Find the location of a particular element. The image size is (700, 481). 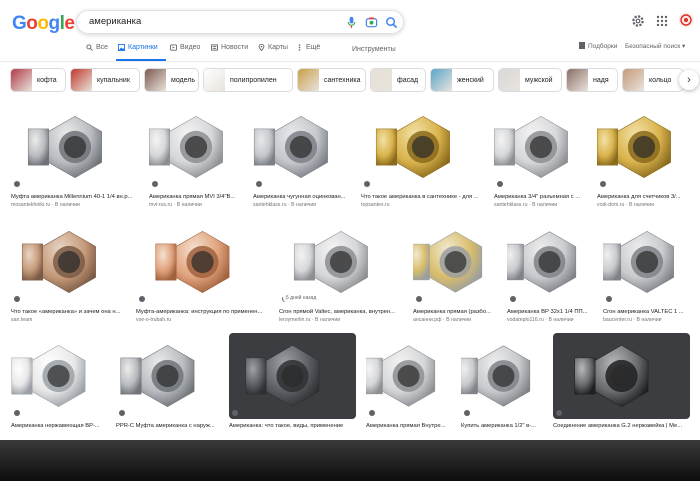

image-result: Американка: что такое, виды, применение is located at coordinates (292, 386).